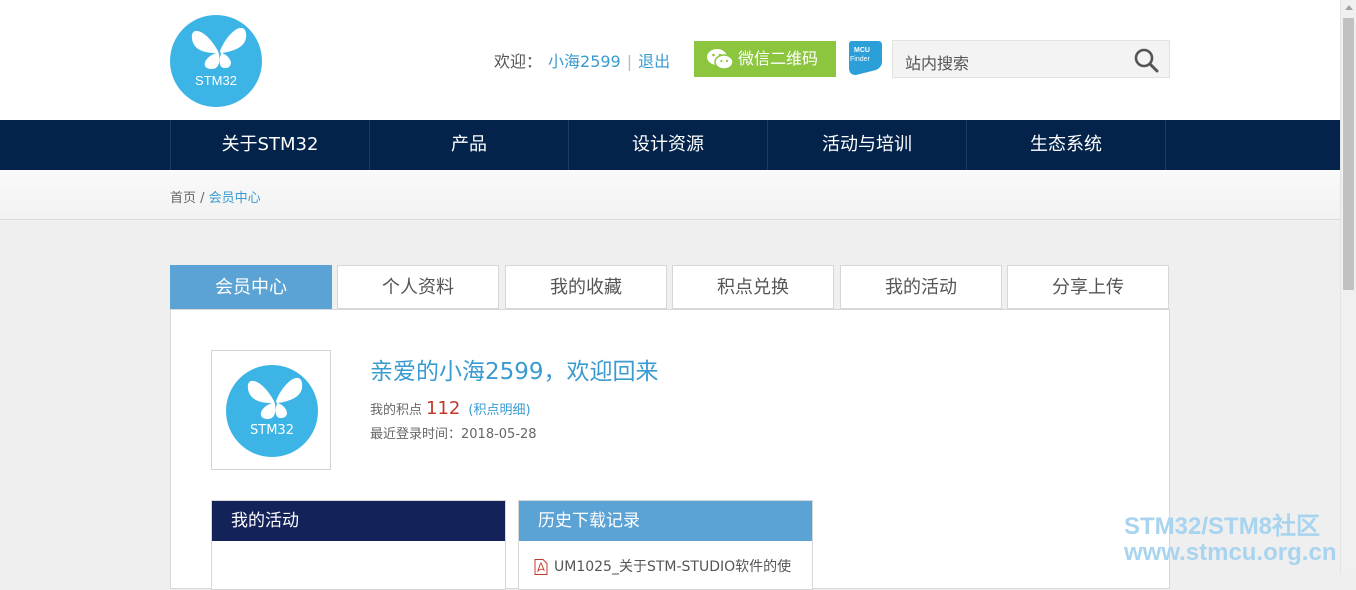 Image resolution: width=1356 pixels, height=590 pixels. I want to click on last-login-label: 最近登录时间：, so click(416, 434).